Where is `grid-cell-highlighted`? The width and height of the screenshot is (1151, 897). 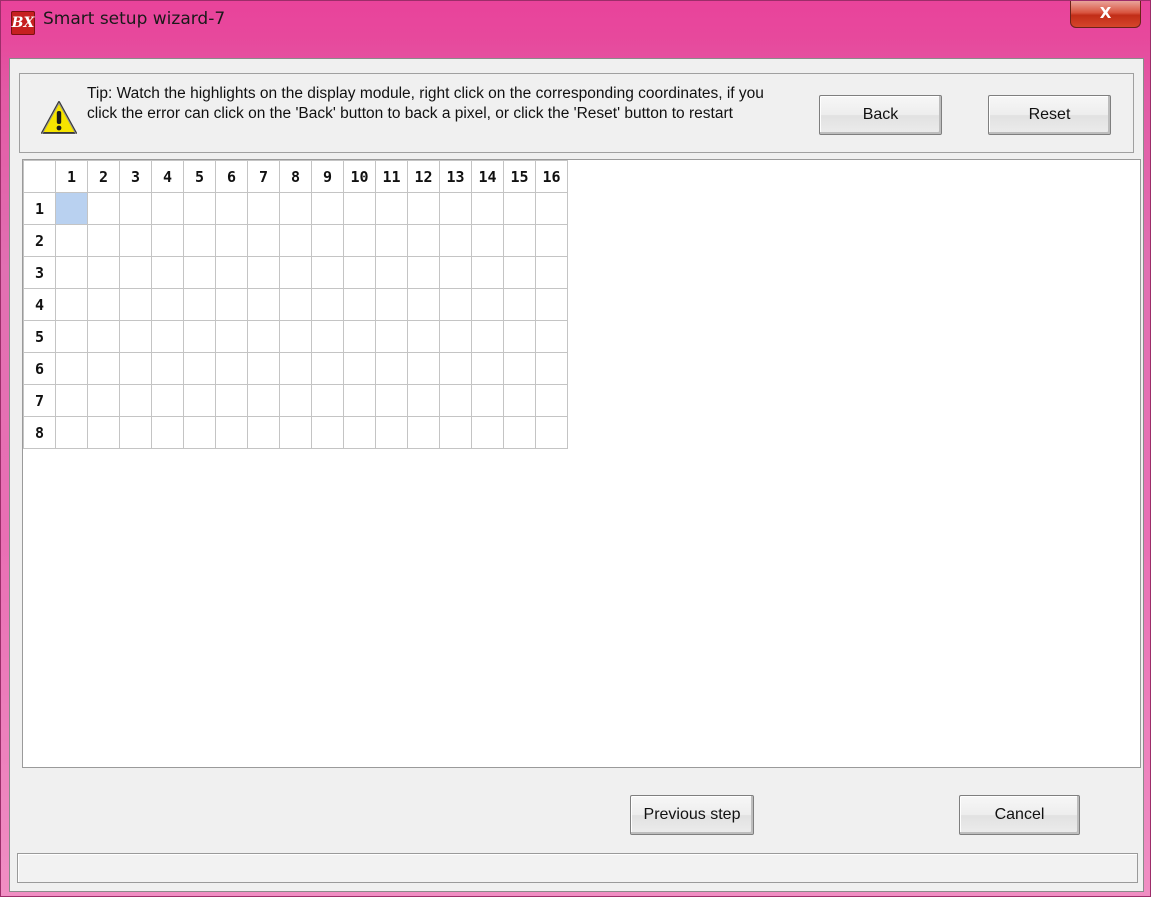
grid-cell-highlighted is located at coordinates (71, 208).